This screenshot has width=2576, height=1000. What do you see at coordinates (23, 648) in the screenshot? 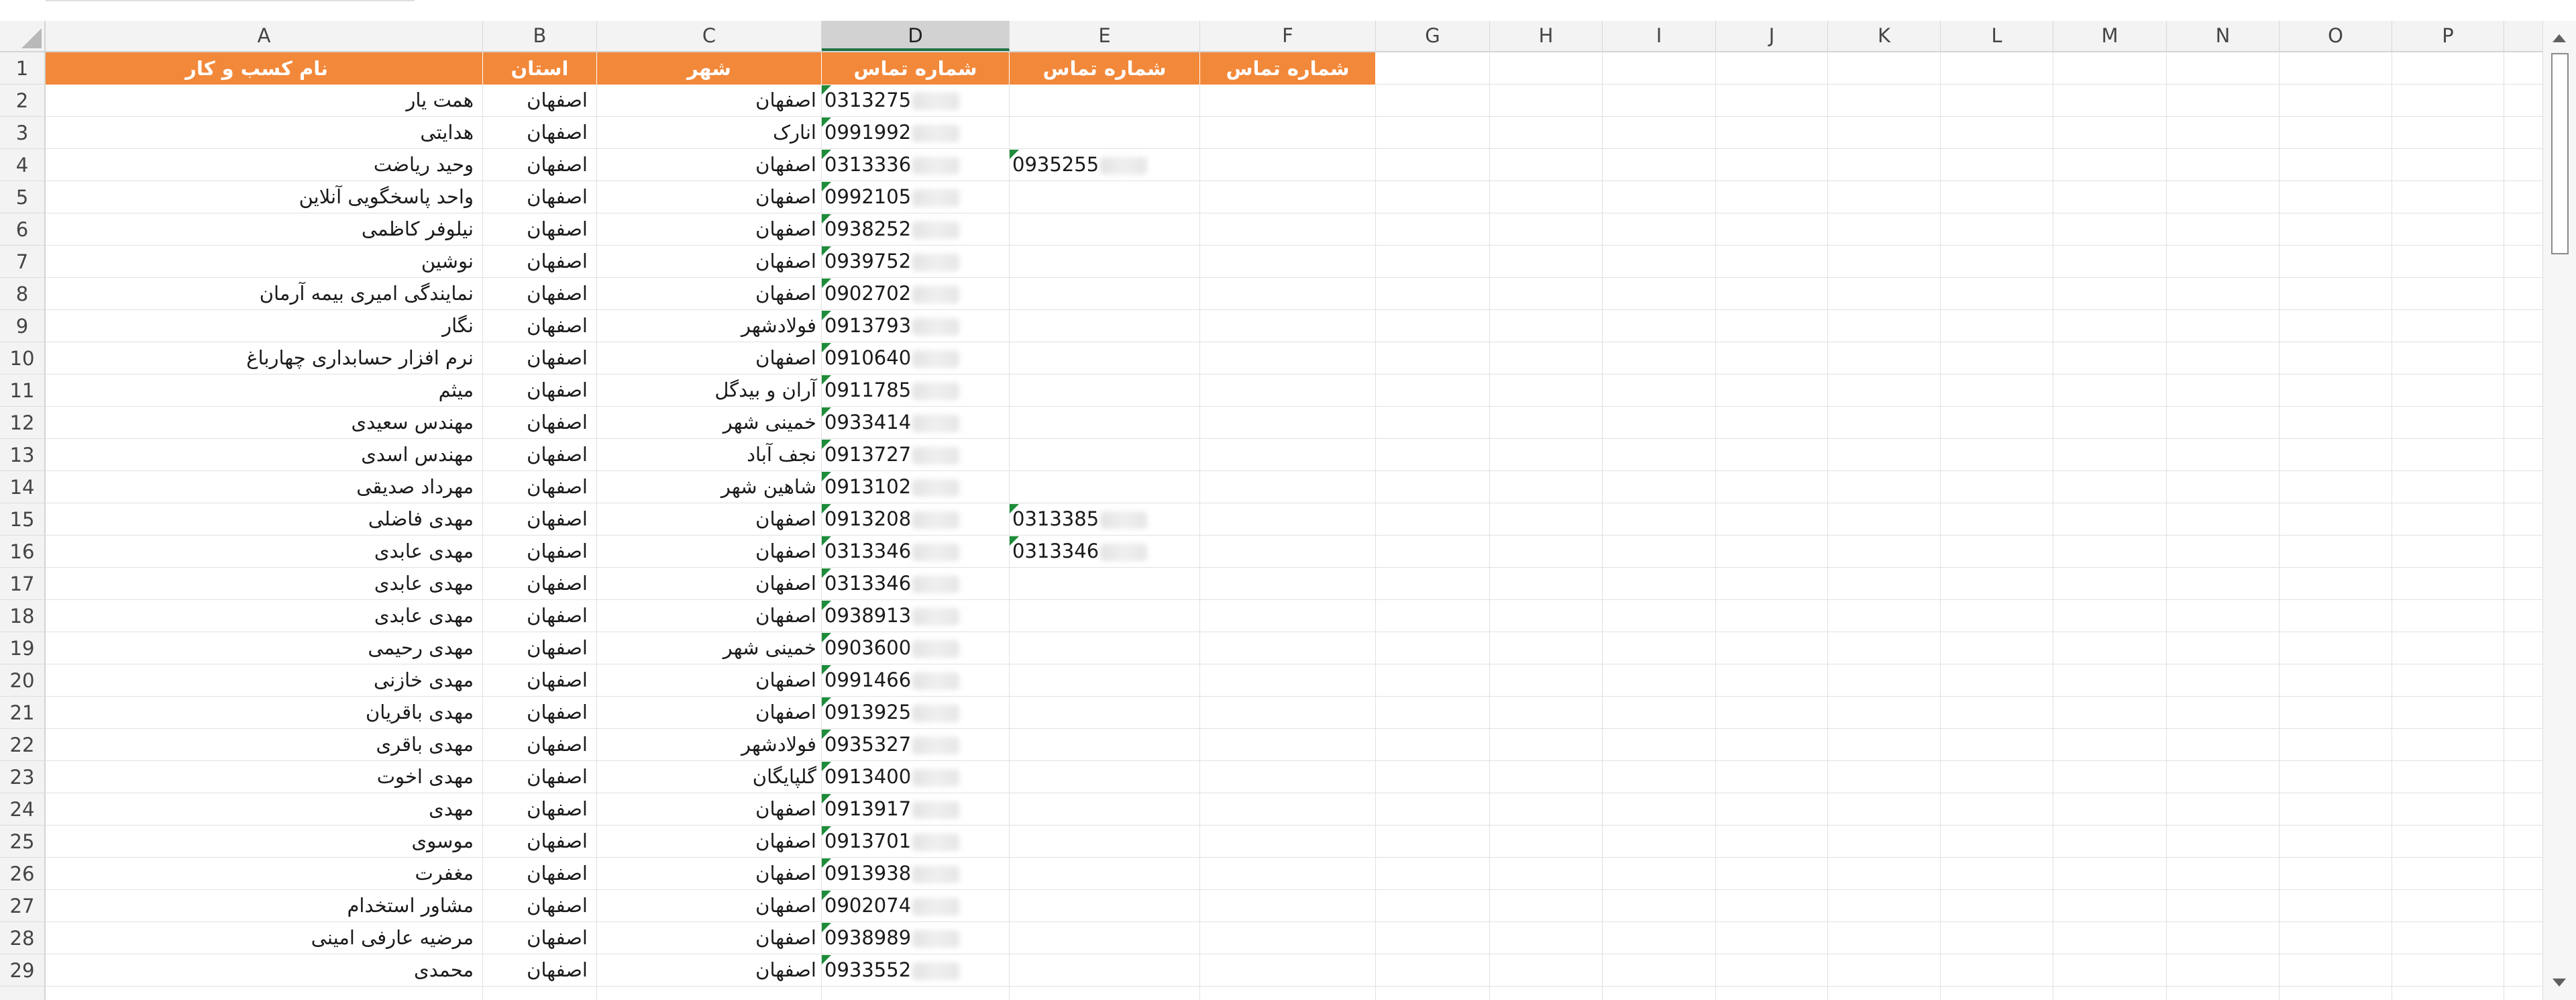
I see `row-header: 19` at bounding box center [23, 648].